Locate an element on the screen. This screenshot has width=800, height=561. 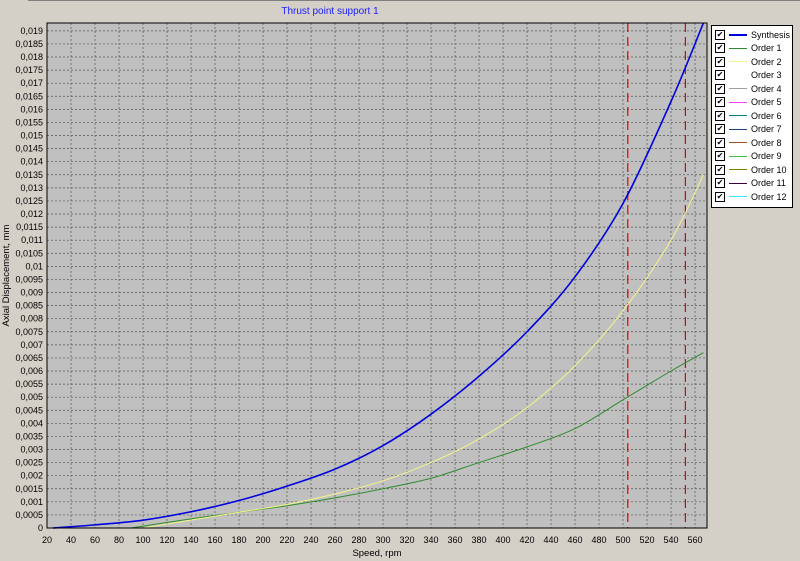
legend-label: Order 10 is located at coordinates (769, 169).